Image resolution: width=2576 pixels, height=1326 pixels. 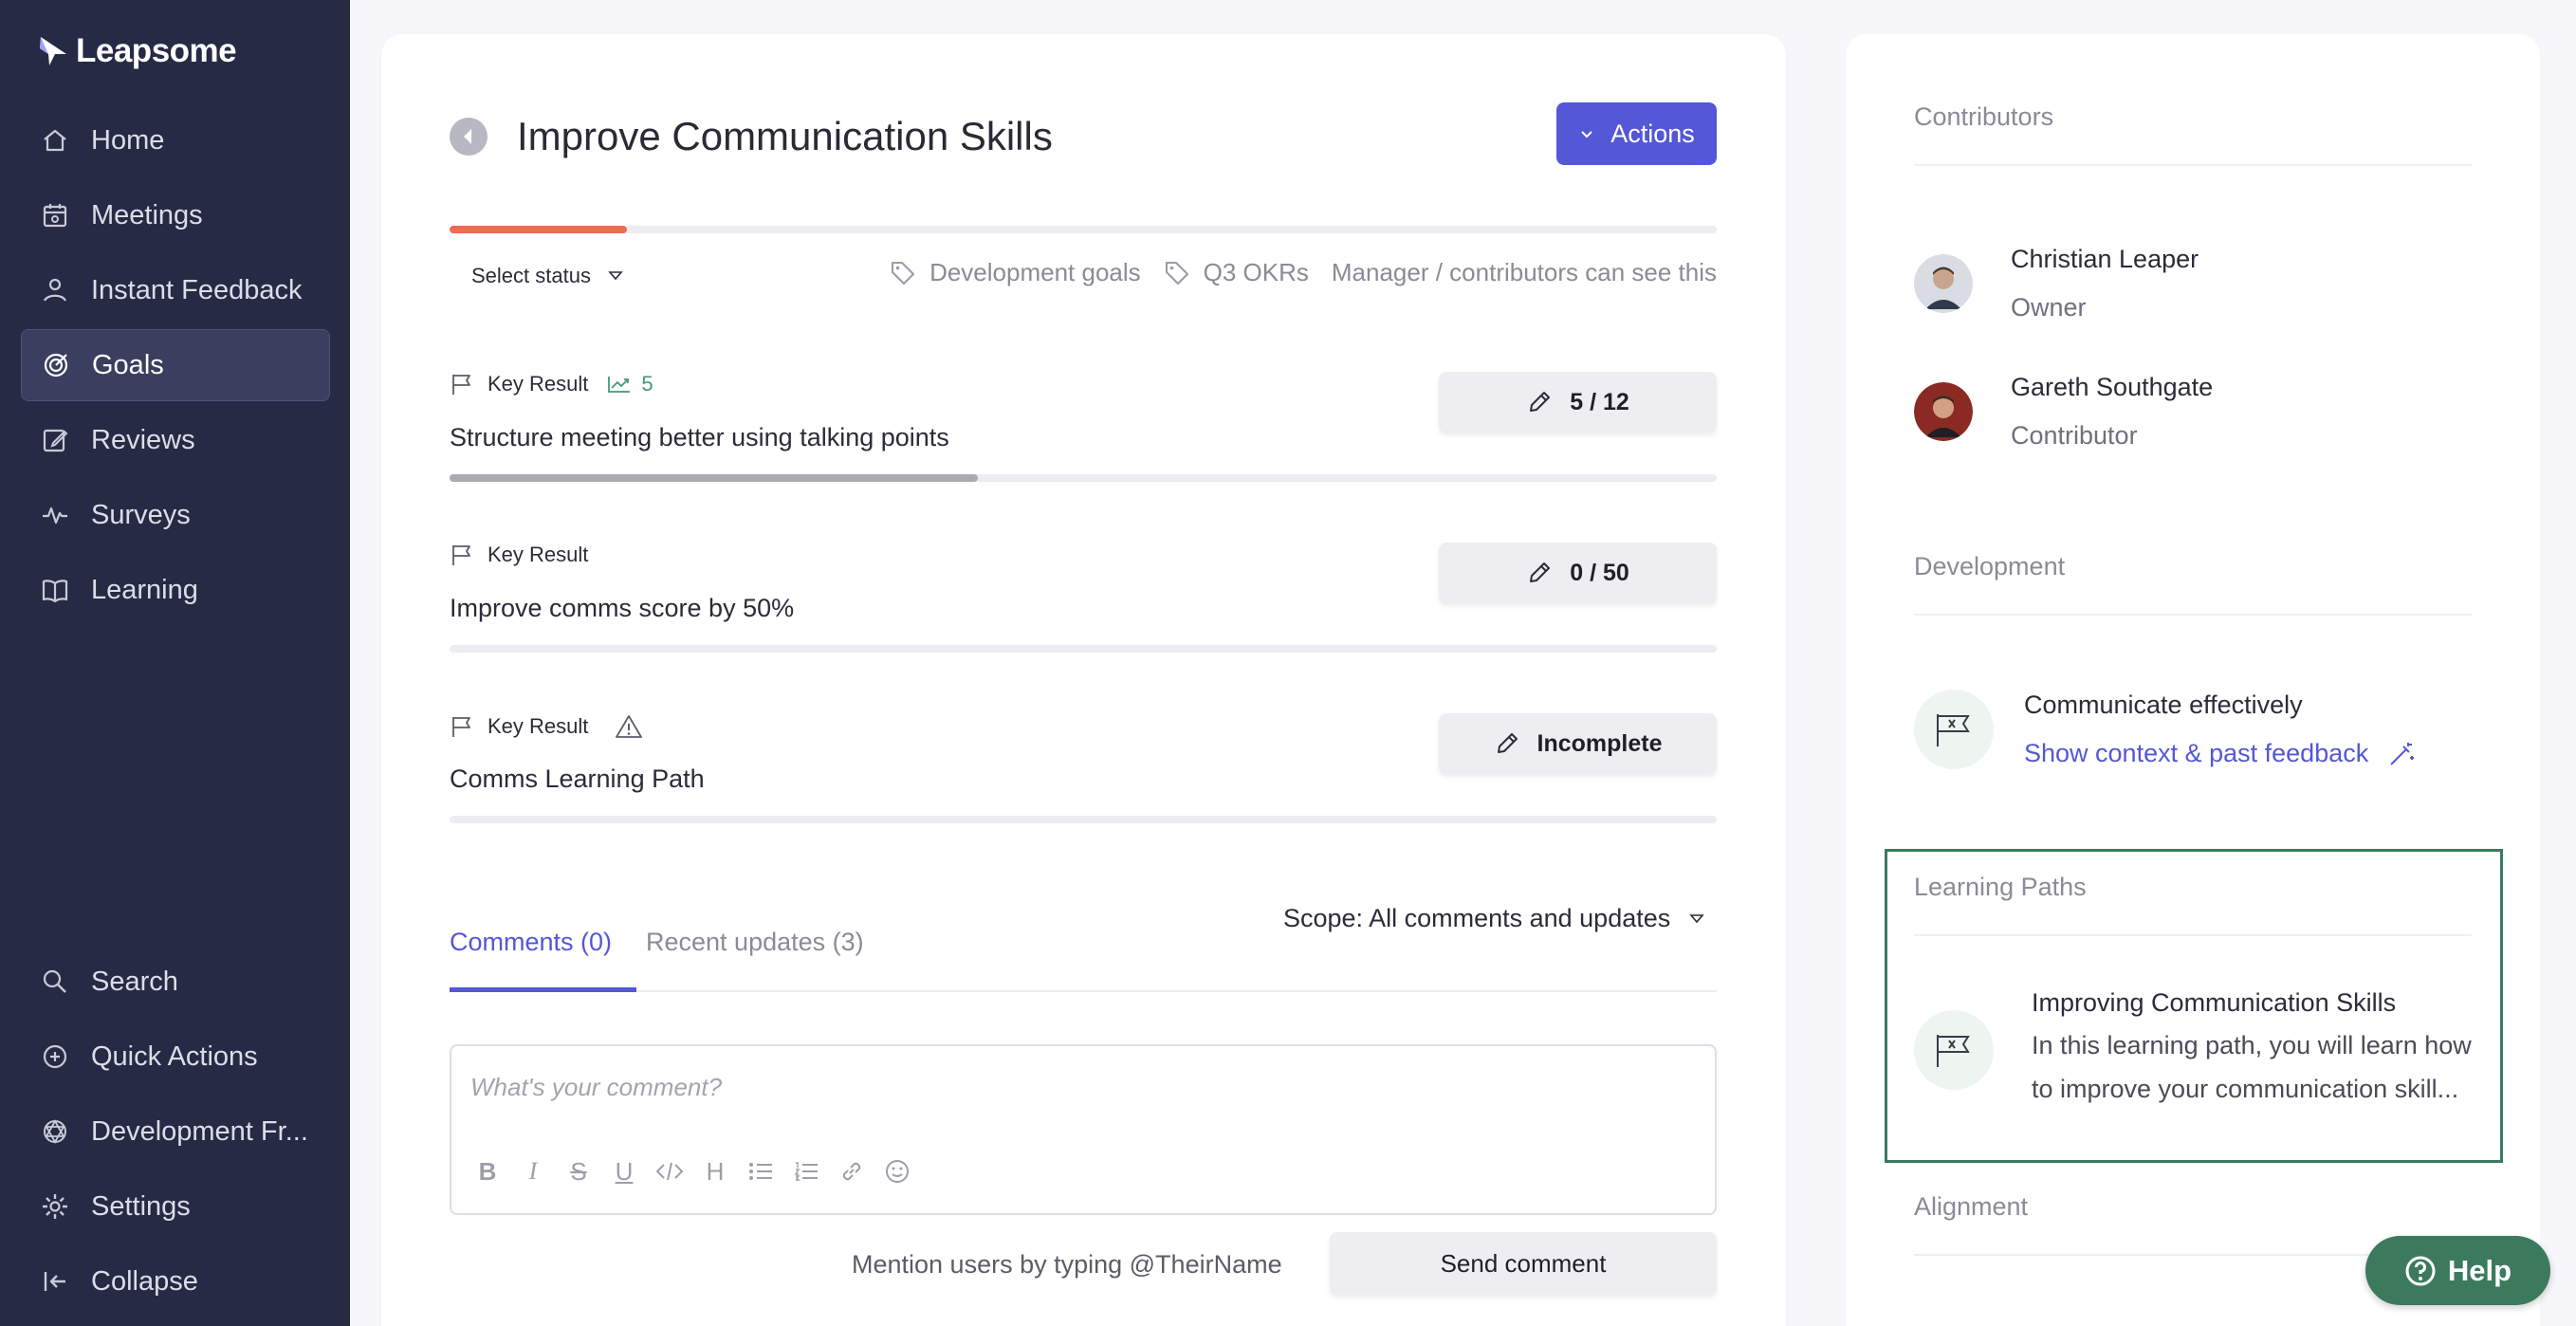 I want to click on scope-select: Scope: All comments and updates, so click(x=1493, y=918).